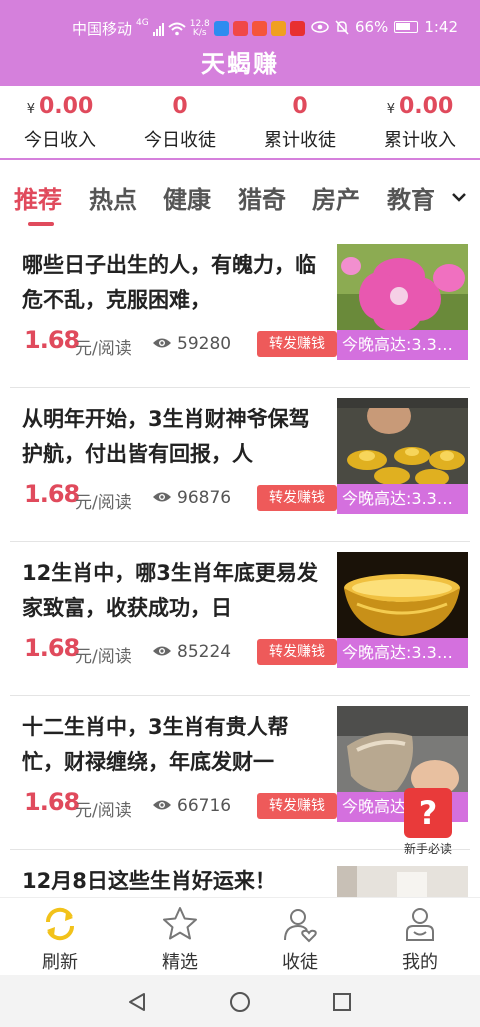 This screenshot has height=1027, width=480. I want to click on app-title: 天蝎赚, so click(240, 64).